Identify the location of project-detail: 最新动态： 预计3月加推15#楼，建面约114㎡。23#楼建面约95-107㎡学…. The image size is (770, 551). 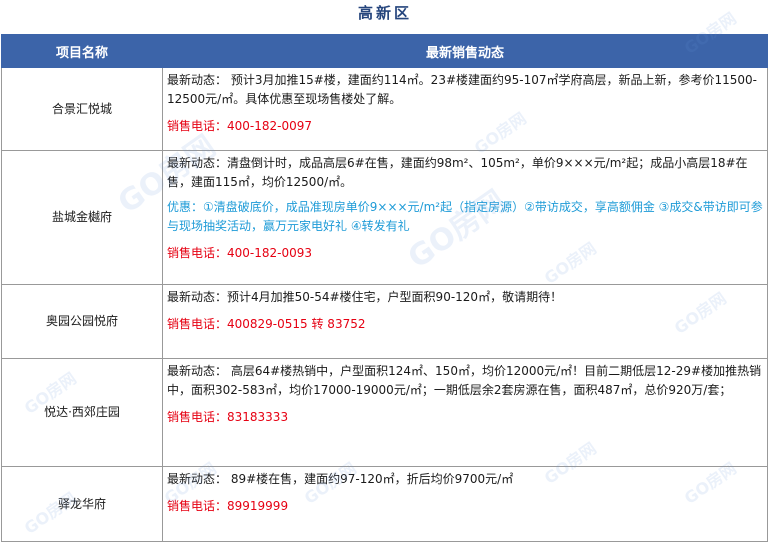
(465, 109).